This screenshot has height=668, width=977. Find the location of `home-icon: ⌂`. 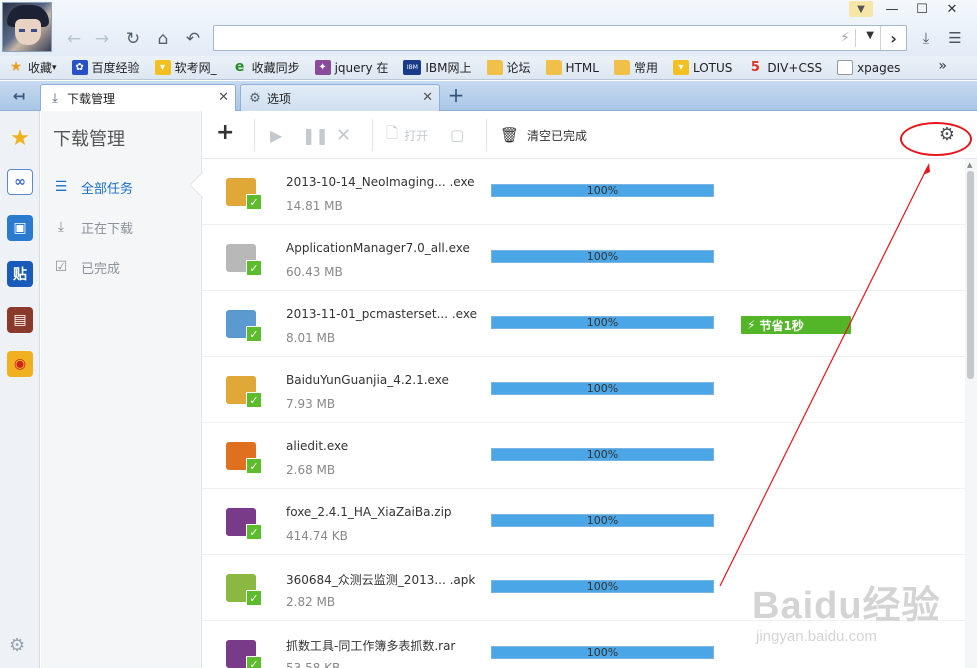

home-icon: ⌂ is located at coordinates (163, 39).